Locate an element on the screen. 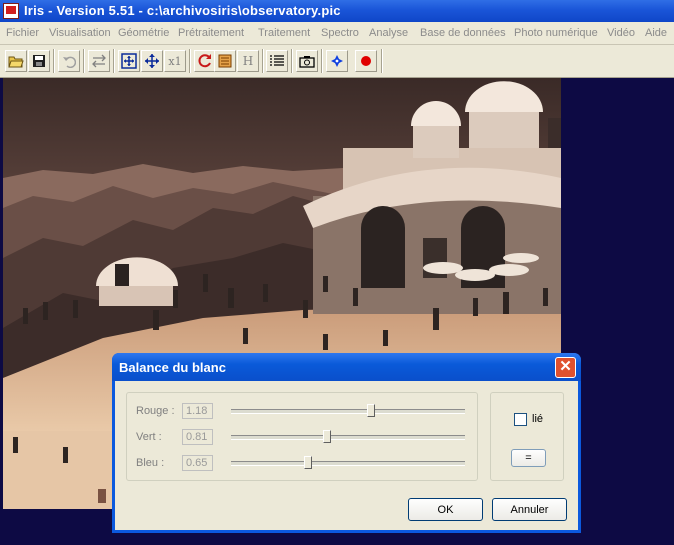 This screenshot has height=545, width=674. observatory-image-lower is located at coordinates (57, 470).